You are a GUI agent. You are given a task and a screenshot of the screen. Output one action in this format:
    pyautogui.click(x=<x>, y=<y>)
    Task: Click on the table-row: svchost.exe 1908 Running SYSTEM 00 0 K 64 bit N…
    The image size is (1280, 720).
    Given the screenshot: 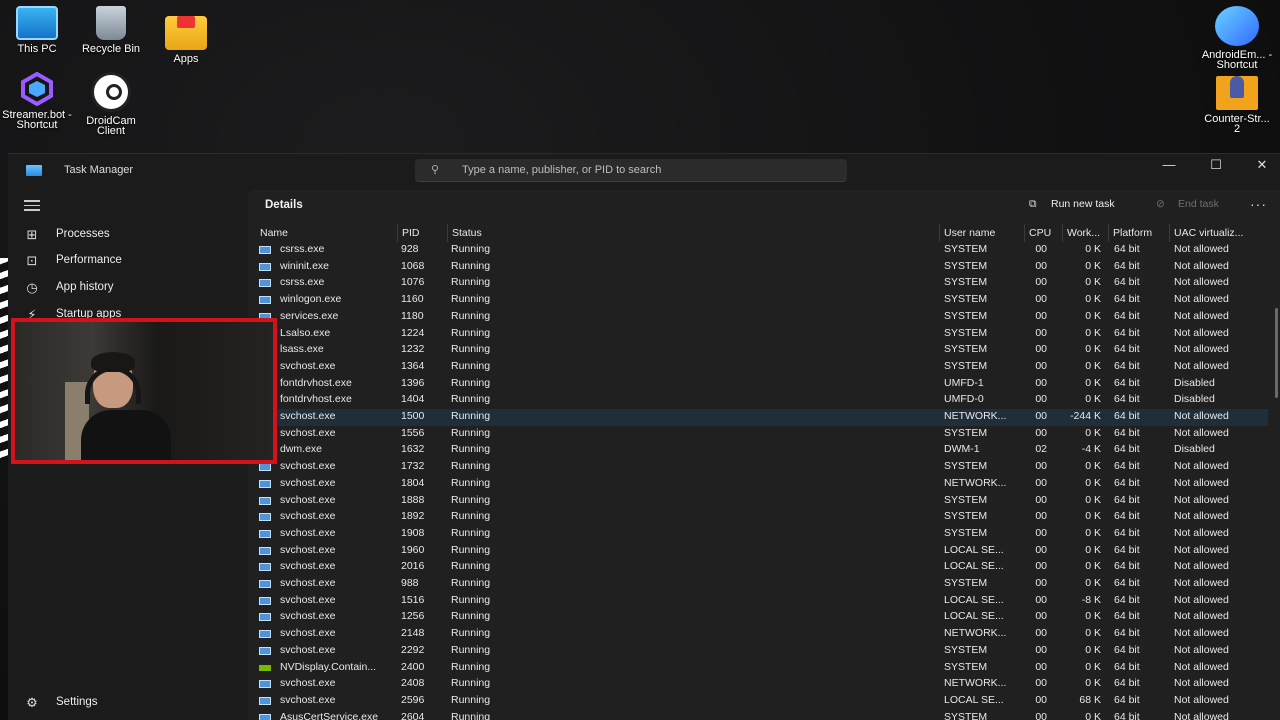 What is the action you would take?
    pyautogui.click(x=758, y=534)
    